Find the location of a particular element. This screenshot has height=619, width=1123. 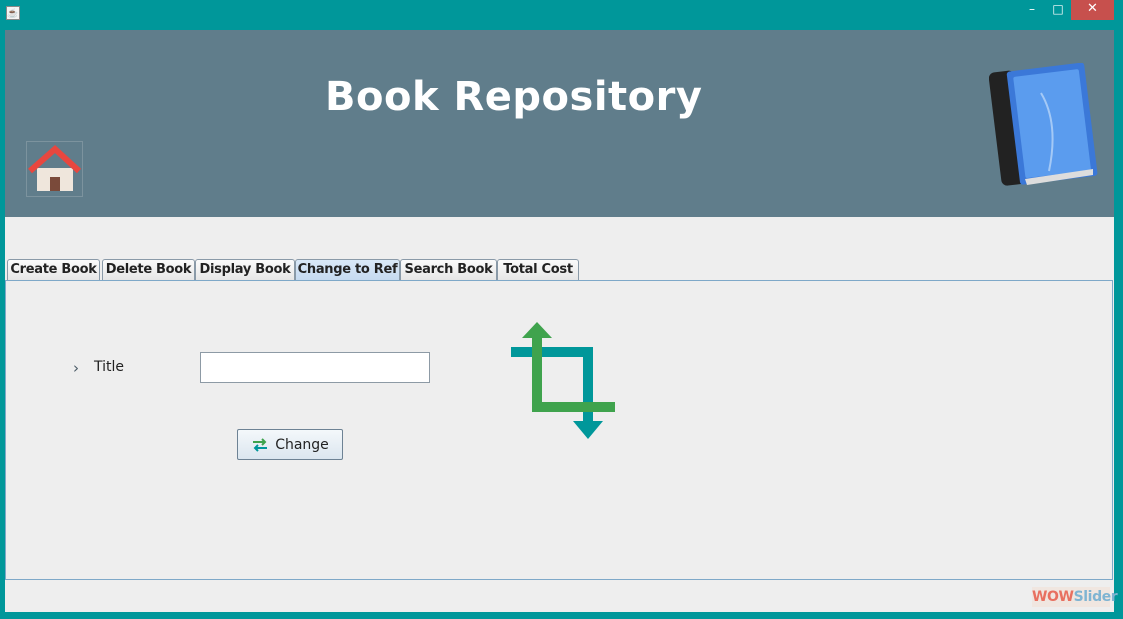

chevron-right-icon: › is located at coordinates (76, 368).